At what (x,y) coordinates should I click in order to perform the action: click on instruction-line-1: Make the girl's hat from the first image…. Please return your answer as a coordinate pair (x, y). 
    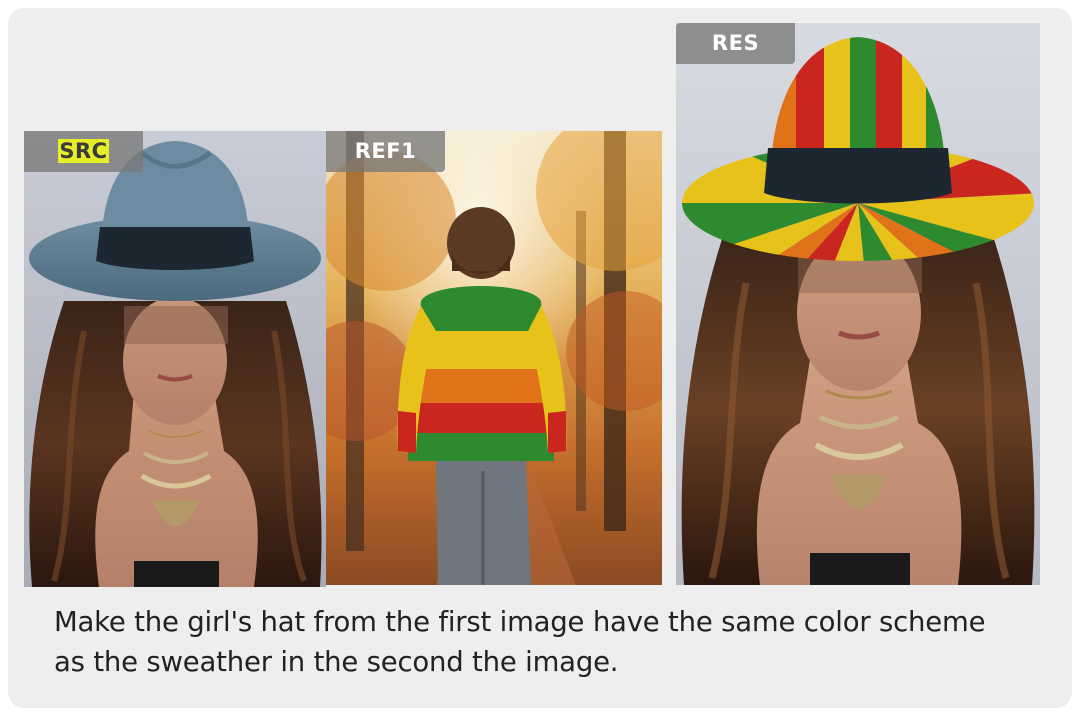
    Looking at the image, I should click on (520, 622).